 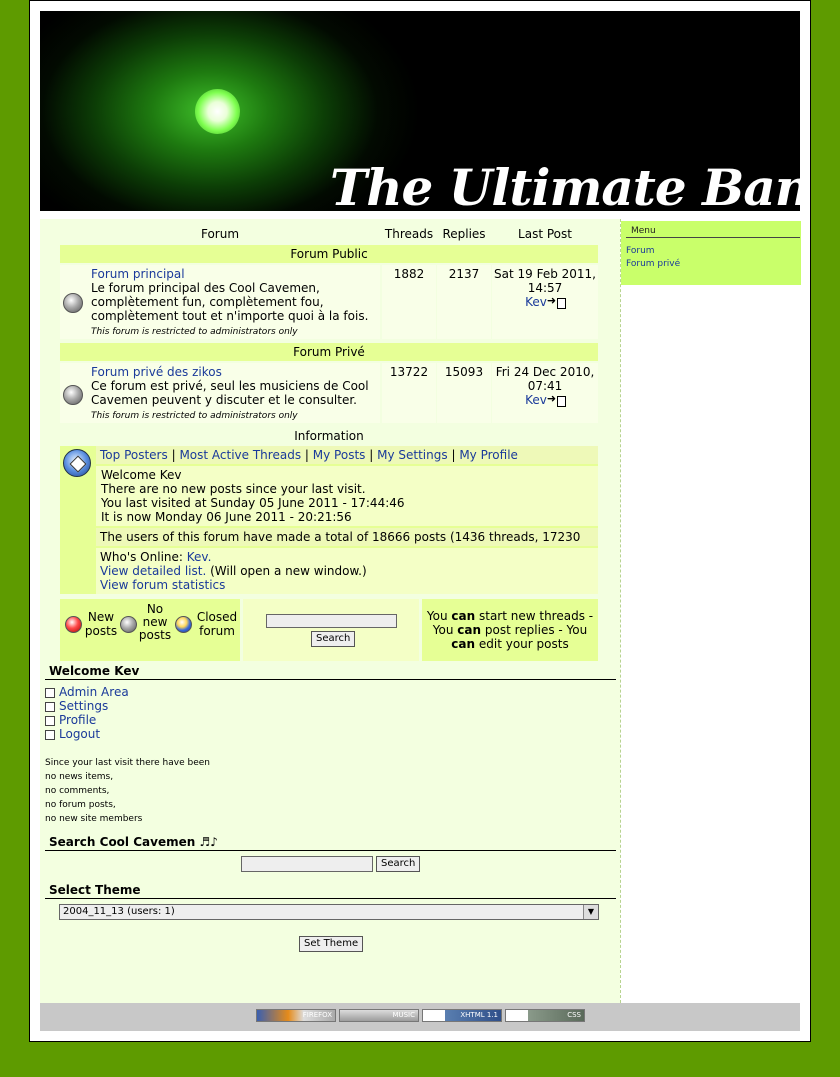 What do you see at coordinates (464, 393) in the screenshot?
I see `reply-count: 15093` at bounding box center [464, 393].